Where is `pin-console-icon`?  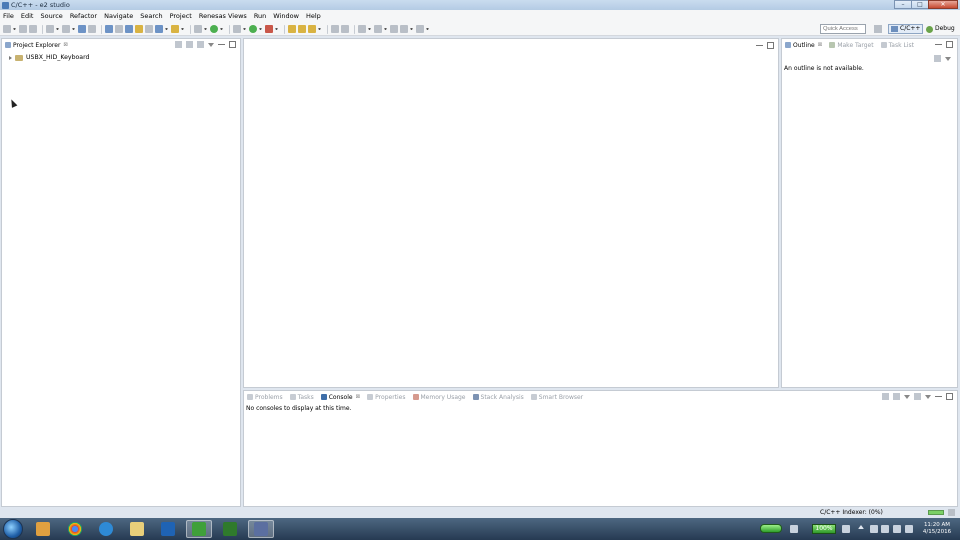 pin-console-icon is located at coordinates (885, 396).